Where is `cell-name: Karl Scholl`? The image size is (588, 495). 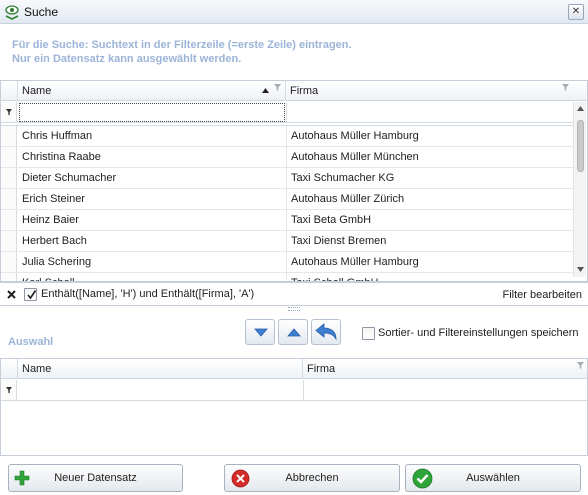 cell-name: Karl Scholl is located at coordinates (152, 277).